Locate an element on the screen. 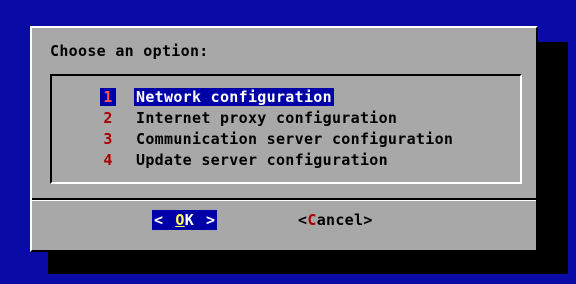  menu-item-label: Internet proxy configuration is located at coordinates (267, 117).